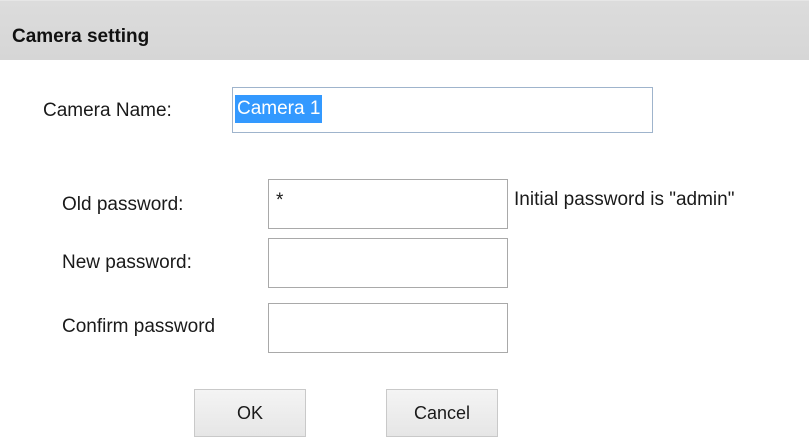 The image size is (809, 437). I want to click on camera-name-value: Camera 1, so click(279, 109).